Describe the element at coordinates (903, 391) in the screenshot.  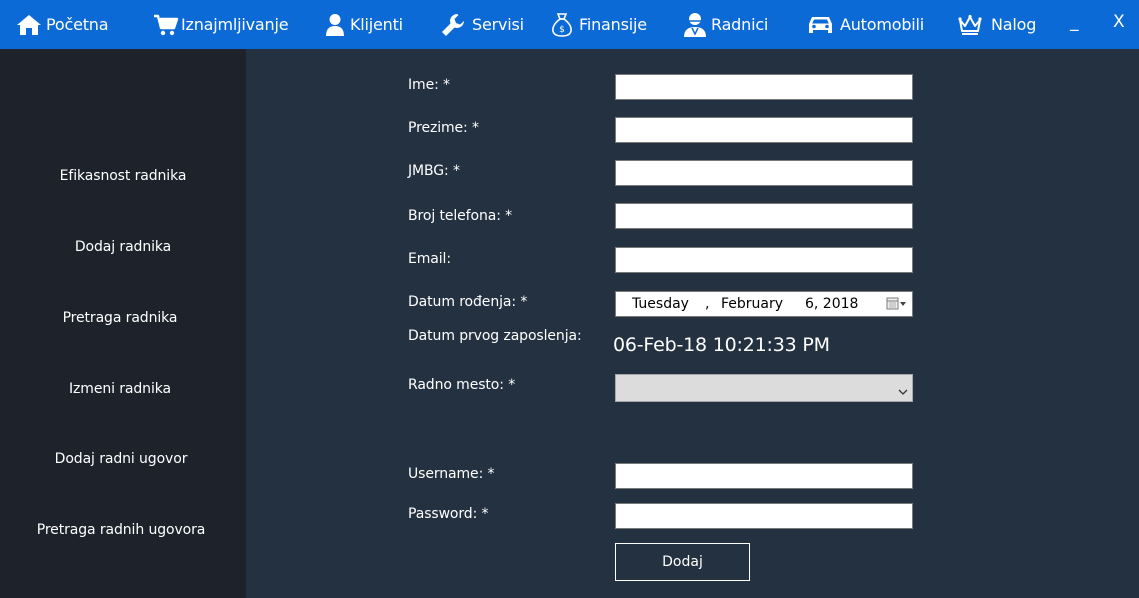
I see `chevron-down-icon` at that location.